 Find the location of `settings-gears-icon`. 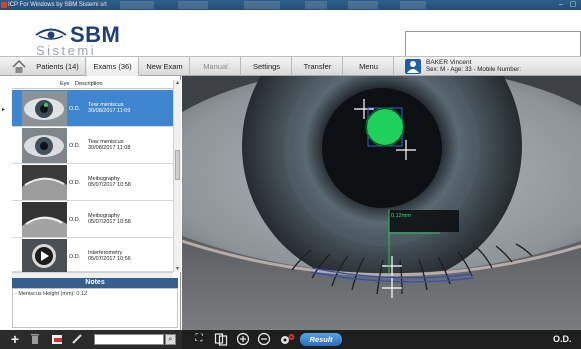

settings-gears-icon is located at coordinates (287, 339).